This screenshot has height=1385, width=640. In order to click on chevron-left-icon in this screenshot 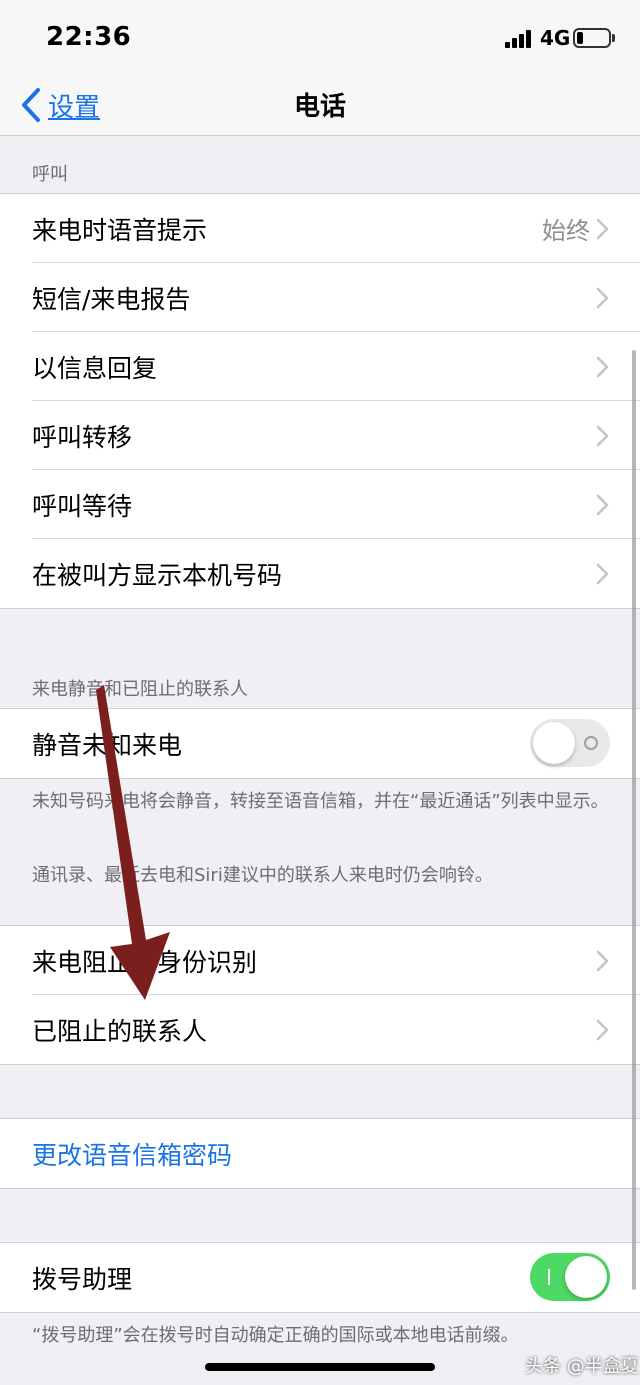, I will do `click(31, 105)`.